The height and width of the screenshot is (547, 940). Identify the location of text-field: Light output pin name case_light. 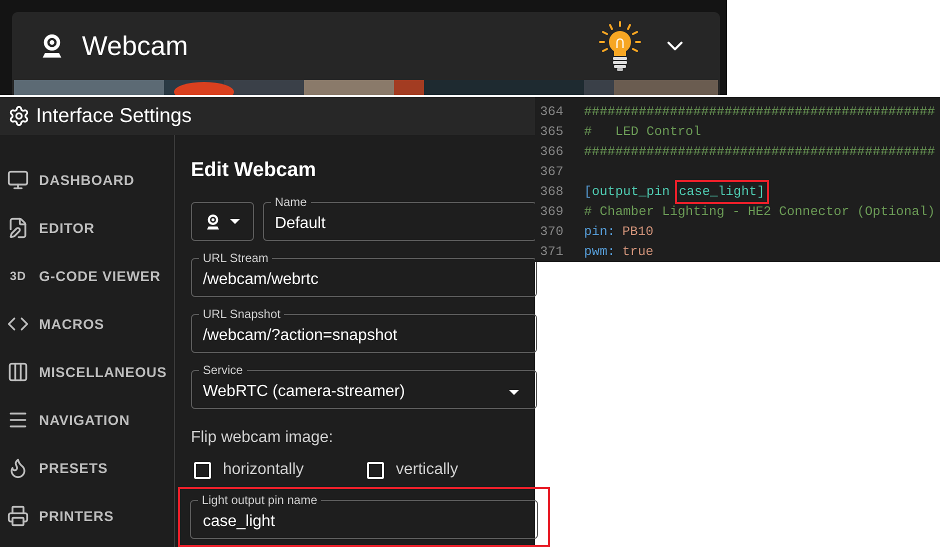
(364, 516).